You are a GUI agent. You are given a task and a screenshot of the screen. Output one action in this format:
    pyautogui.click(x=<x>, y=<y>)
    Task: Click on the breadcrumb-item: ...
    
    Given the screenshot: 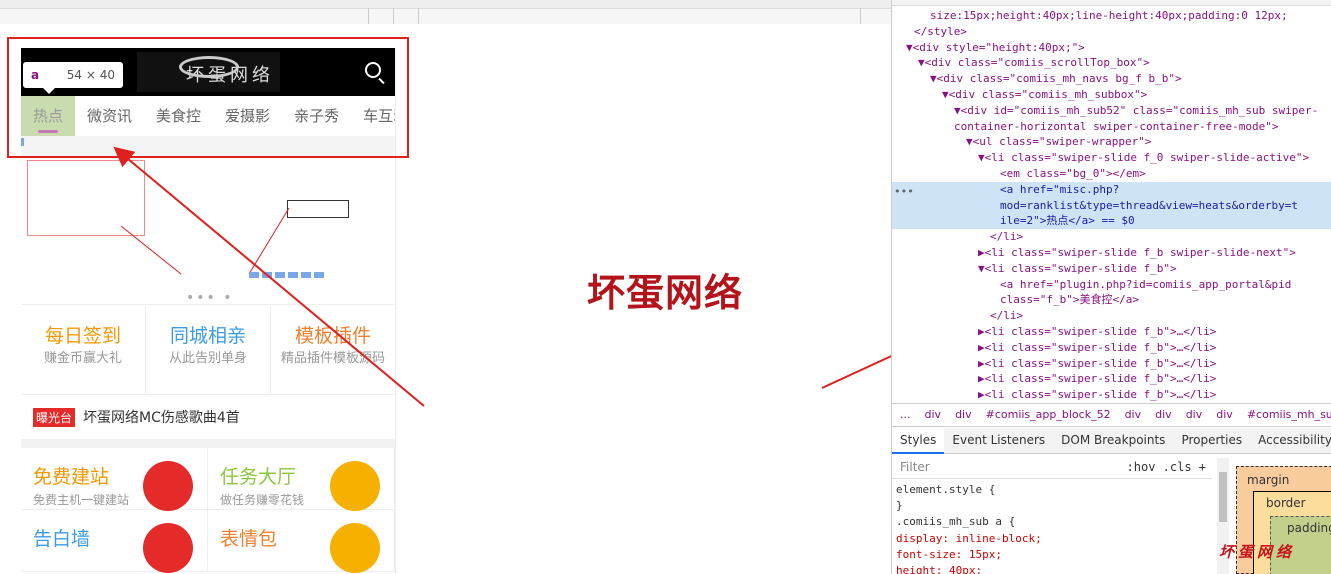 What is the action you would take?
    pyautogui.click(x=905, y=414)
    